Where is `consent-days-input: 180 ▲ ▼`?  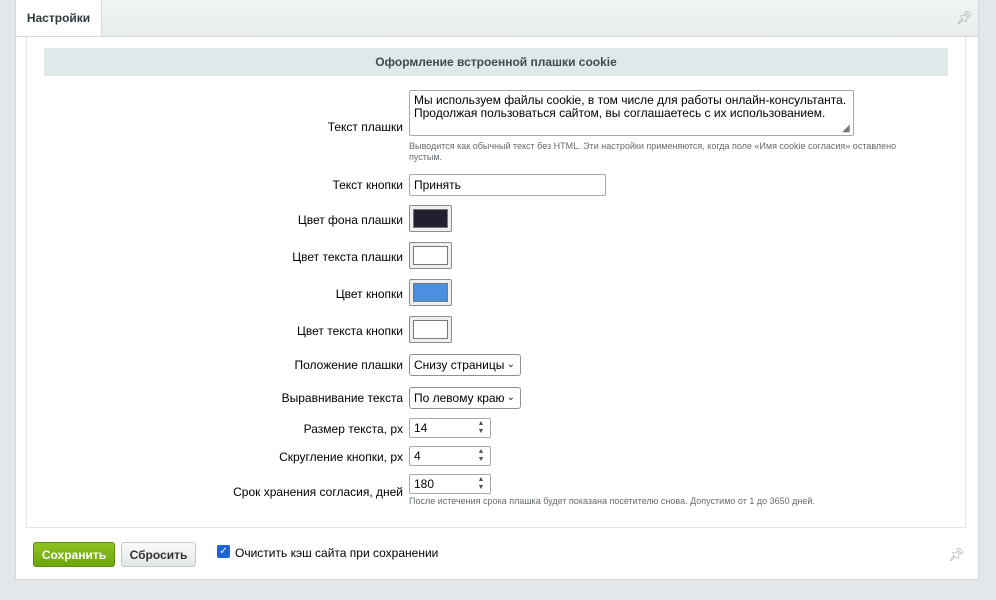 consent-days-input: 180 ▲ ▼ is located at coordinates (450, 484).